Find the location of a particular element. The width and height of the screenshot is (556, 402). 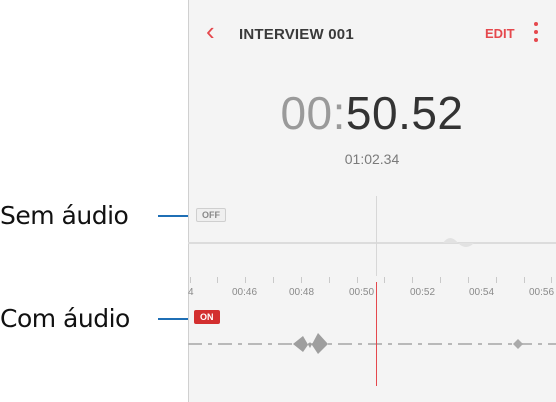

callout-line-com-audio is located at coordinates (174, 319).